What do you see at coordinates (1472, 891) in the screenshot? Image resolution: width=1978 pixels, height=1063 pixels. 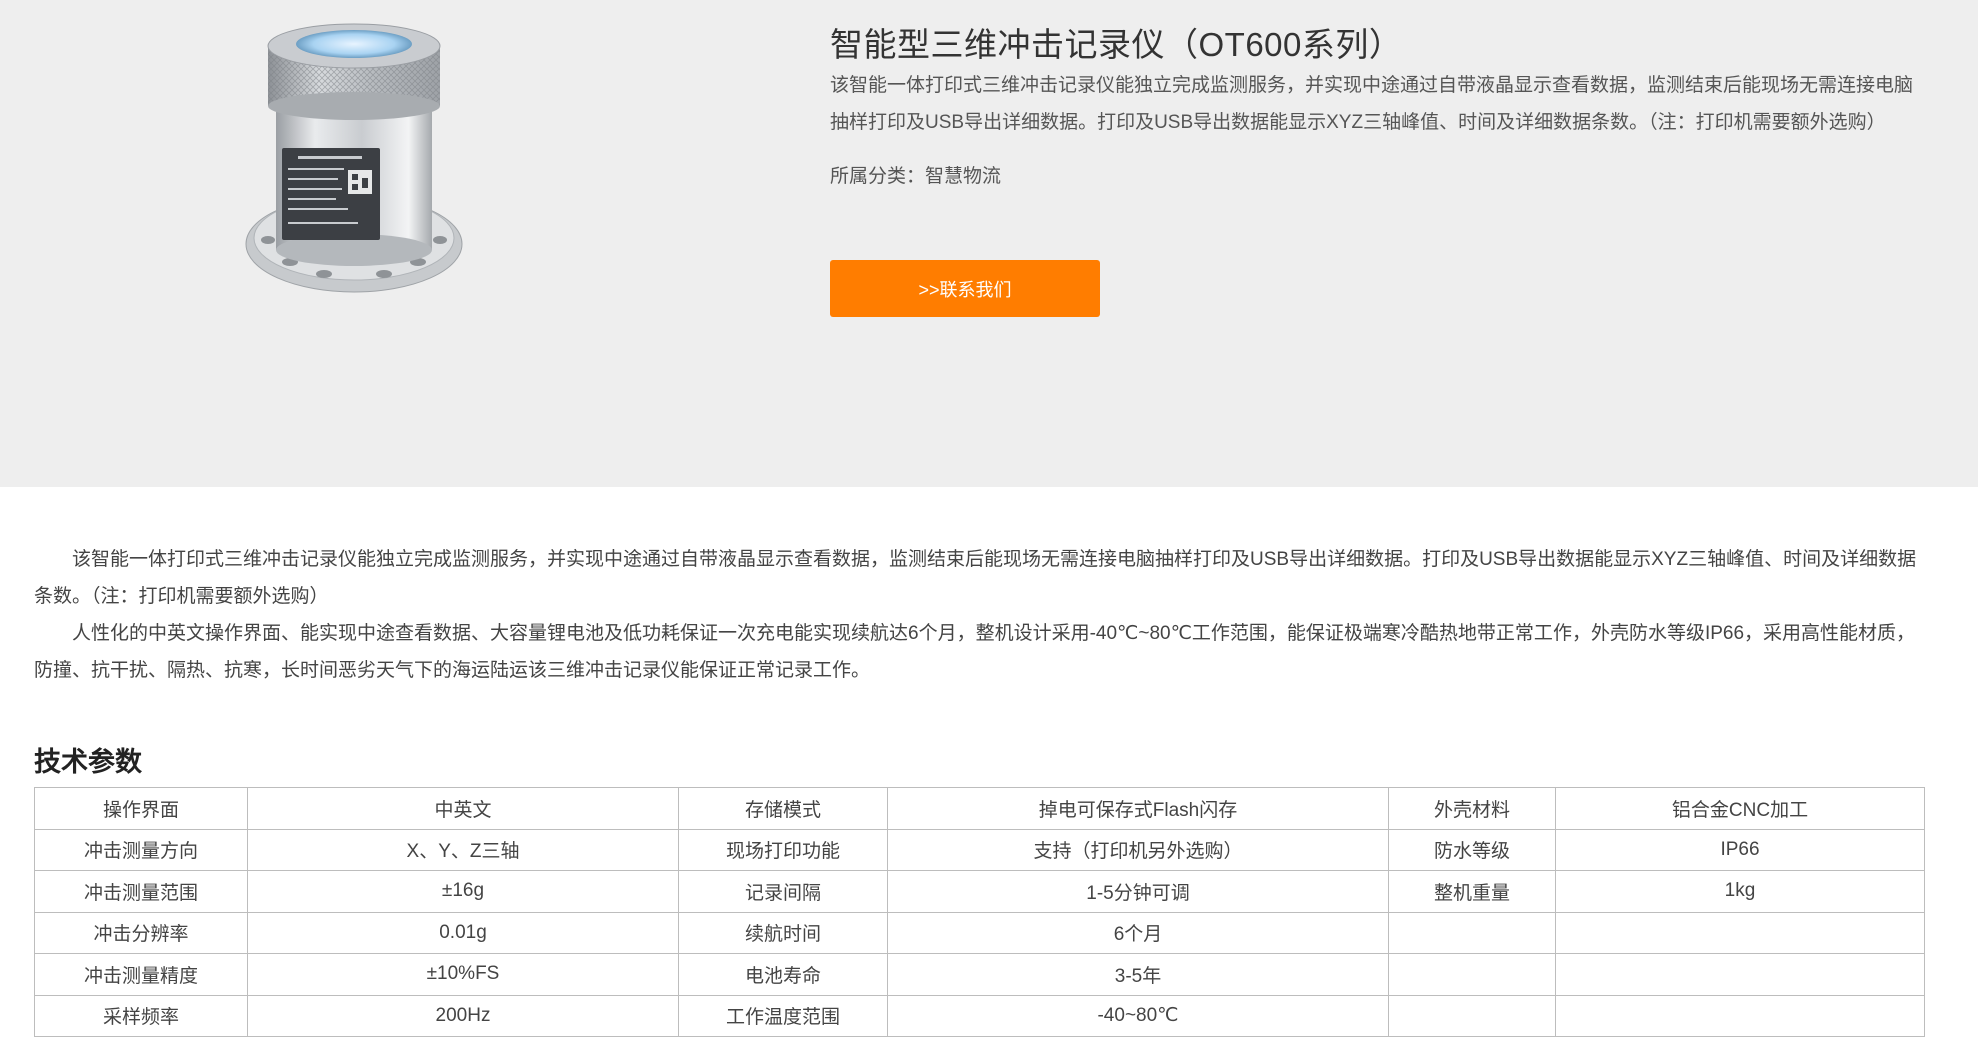 I see `spec-label: 整机重量` at bounding box center [1472, 891].